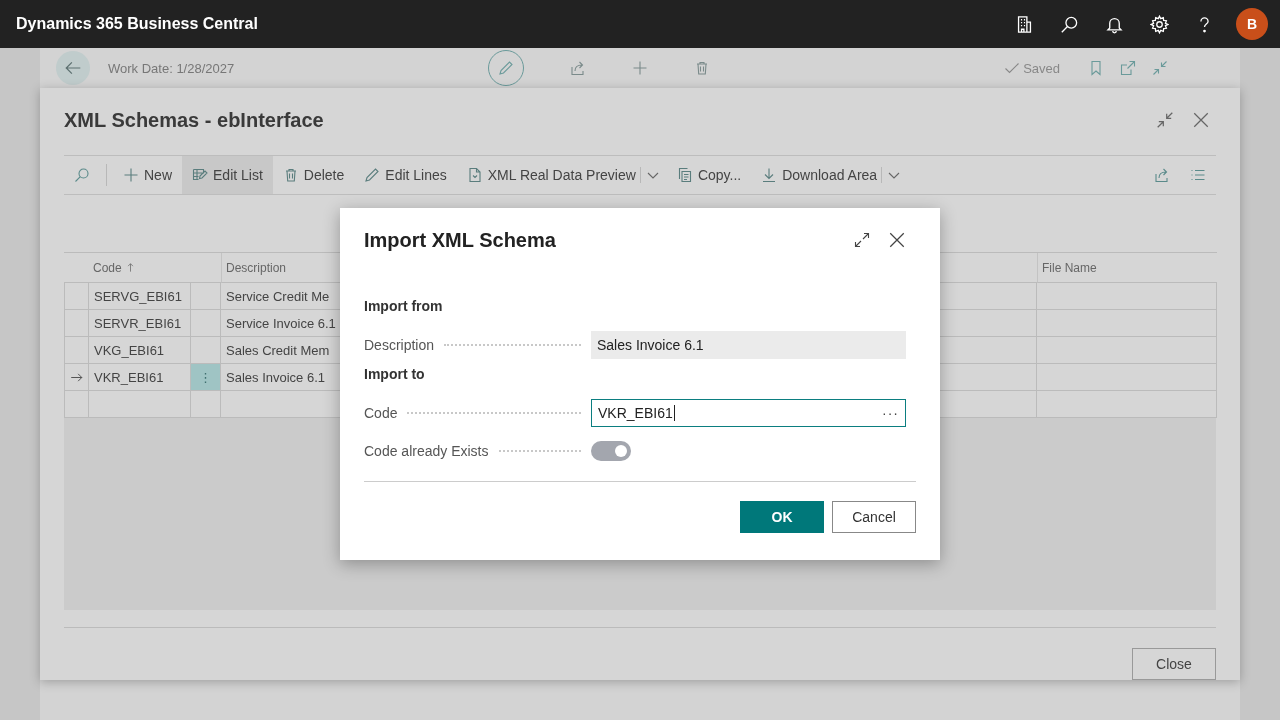 The width and height of the screenshot is (1280, 720). Describe the element at coordinates (1012, 68) in the screenshot. I see `check-icon` at that location.